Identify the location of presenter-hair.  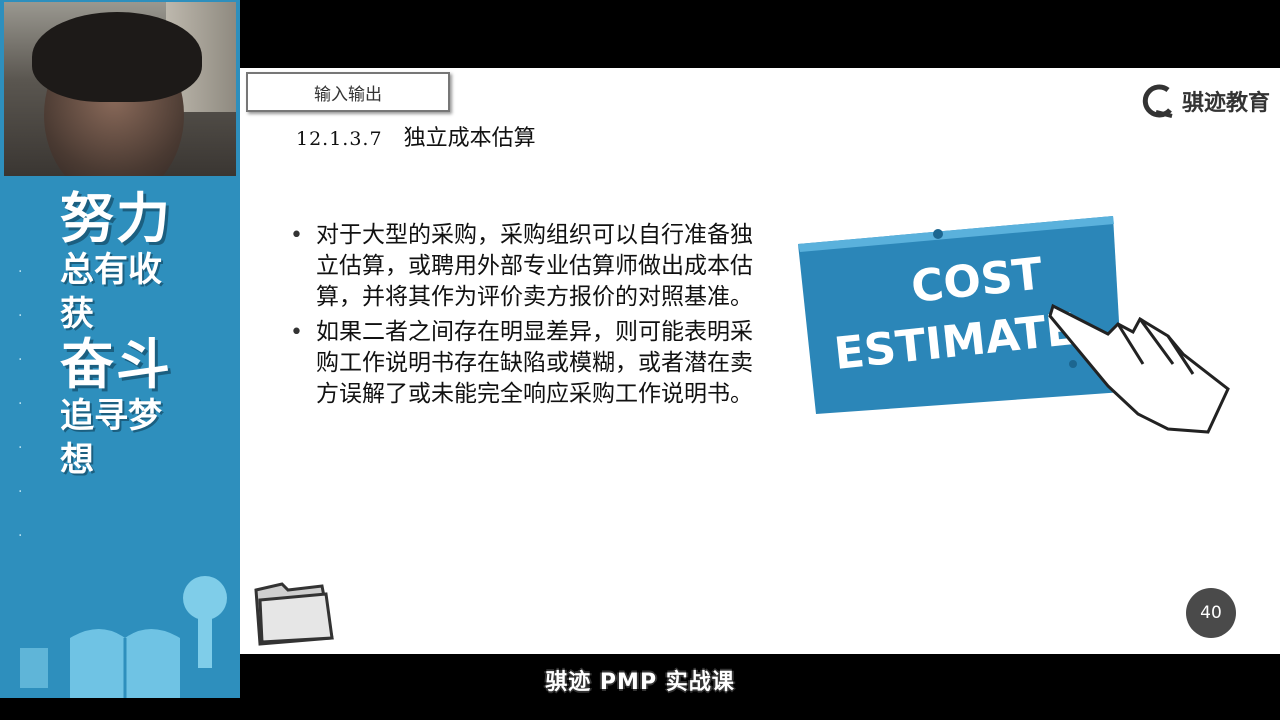
(117, 57).